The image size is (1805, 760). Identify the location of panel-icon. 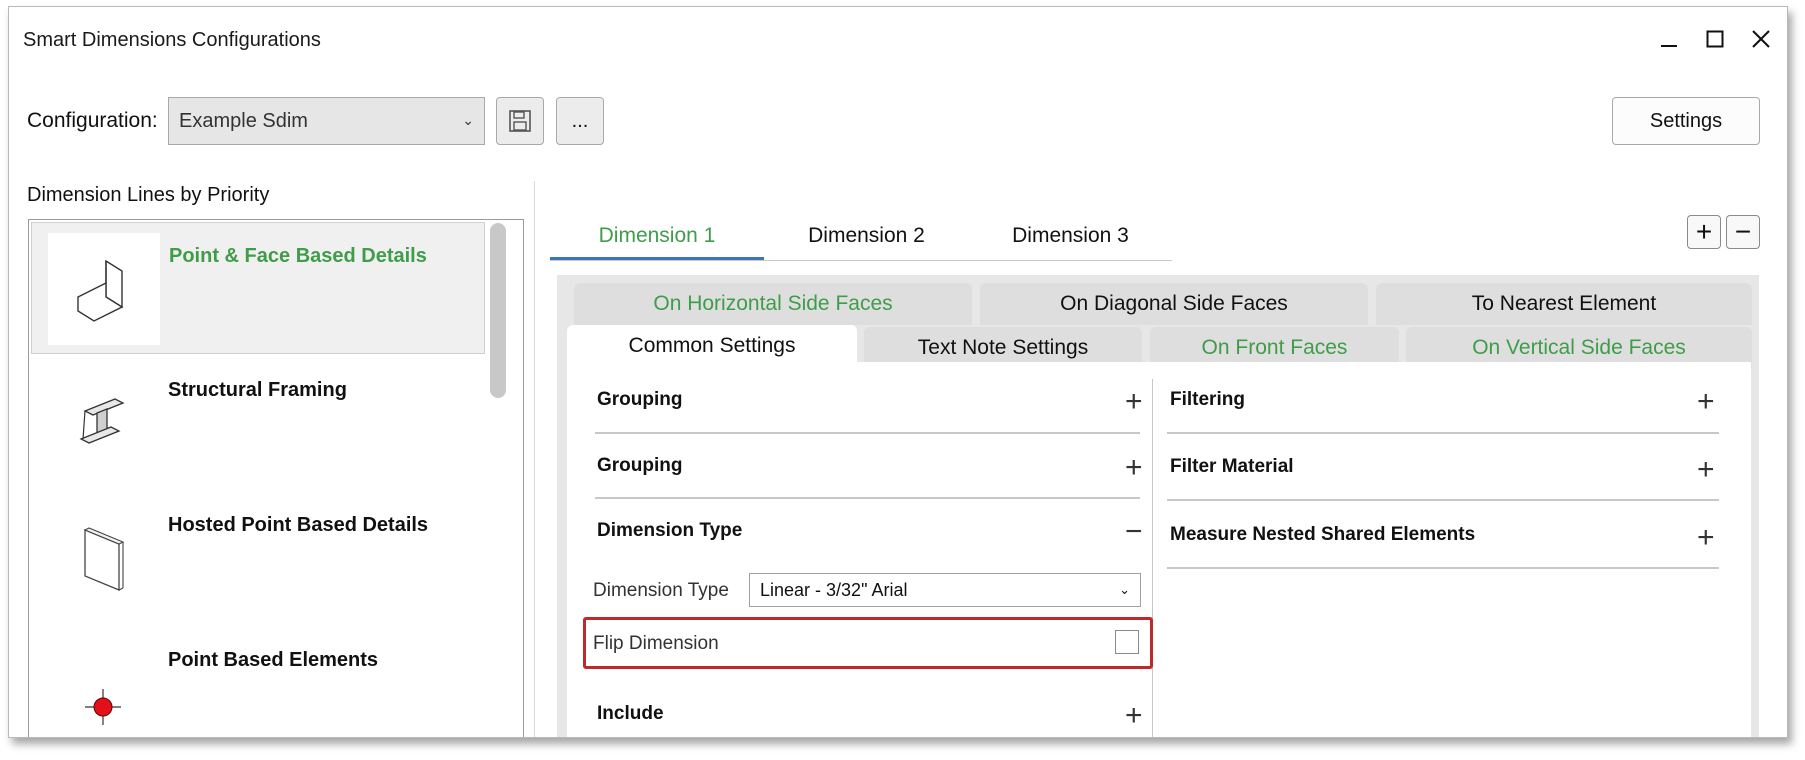
(103, 558).